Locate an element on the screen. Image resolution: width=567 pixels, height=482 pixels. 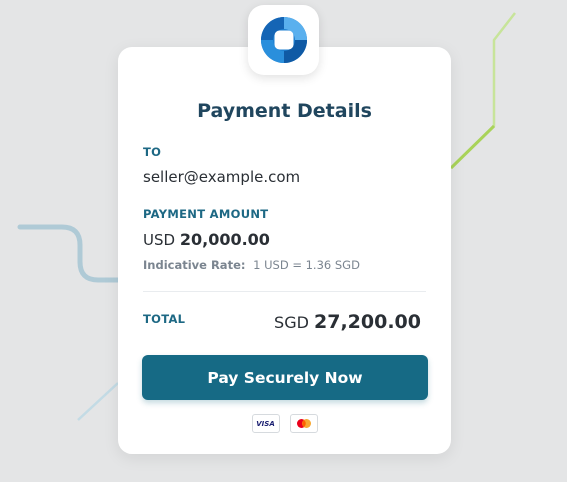
payment-amount-currency: USD is located at coordinates (159, 240).